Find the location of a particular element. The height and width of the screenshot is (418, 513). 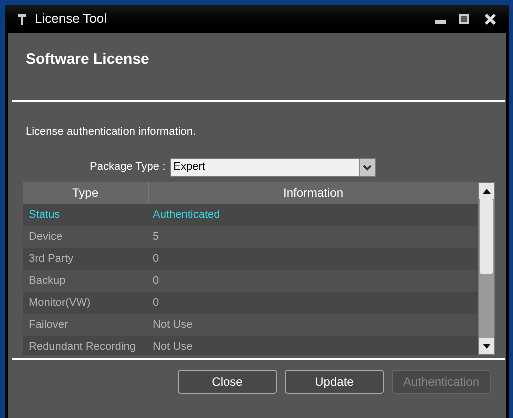

maximize-button is located at coordinates (464, 19).